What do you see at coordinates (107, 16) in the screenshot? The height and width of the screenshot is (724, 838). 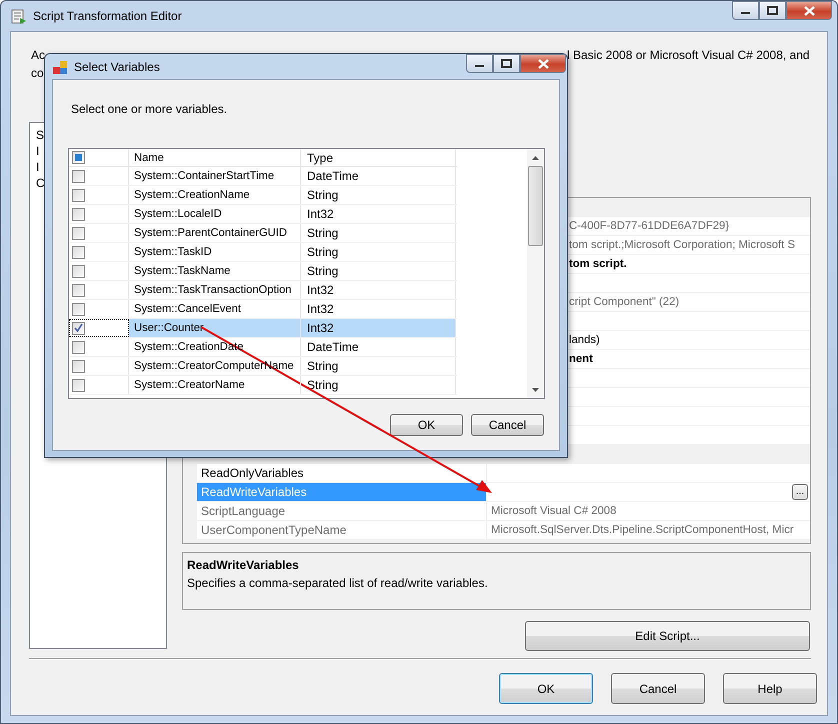 I see `window-title: Script Transformation Editor` at bounding box center [107, 16].